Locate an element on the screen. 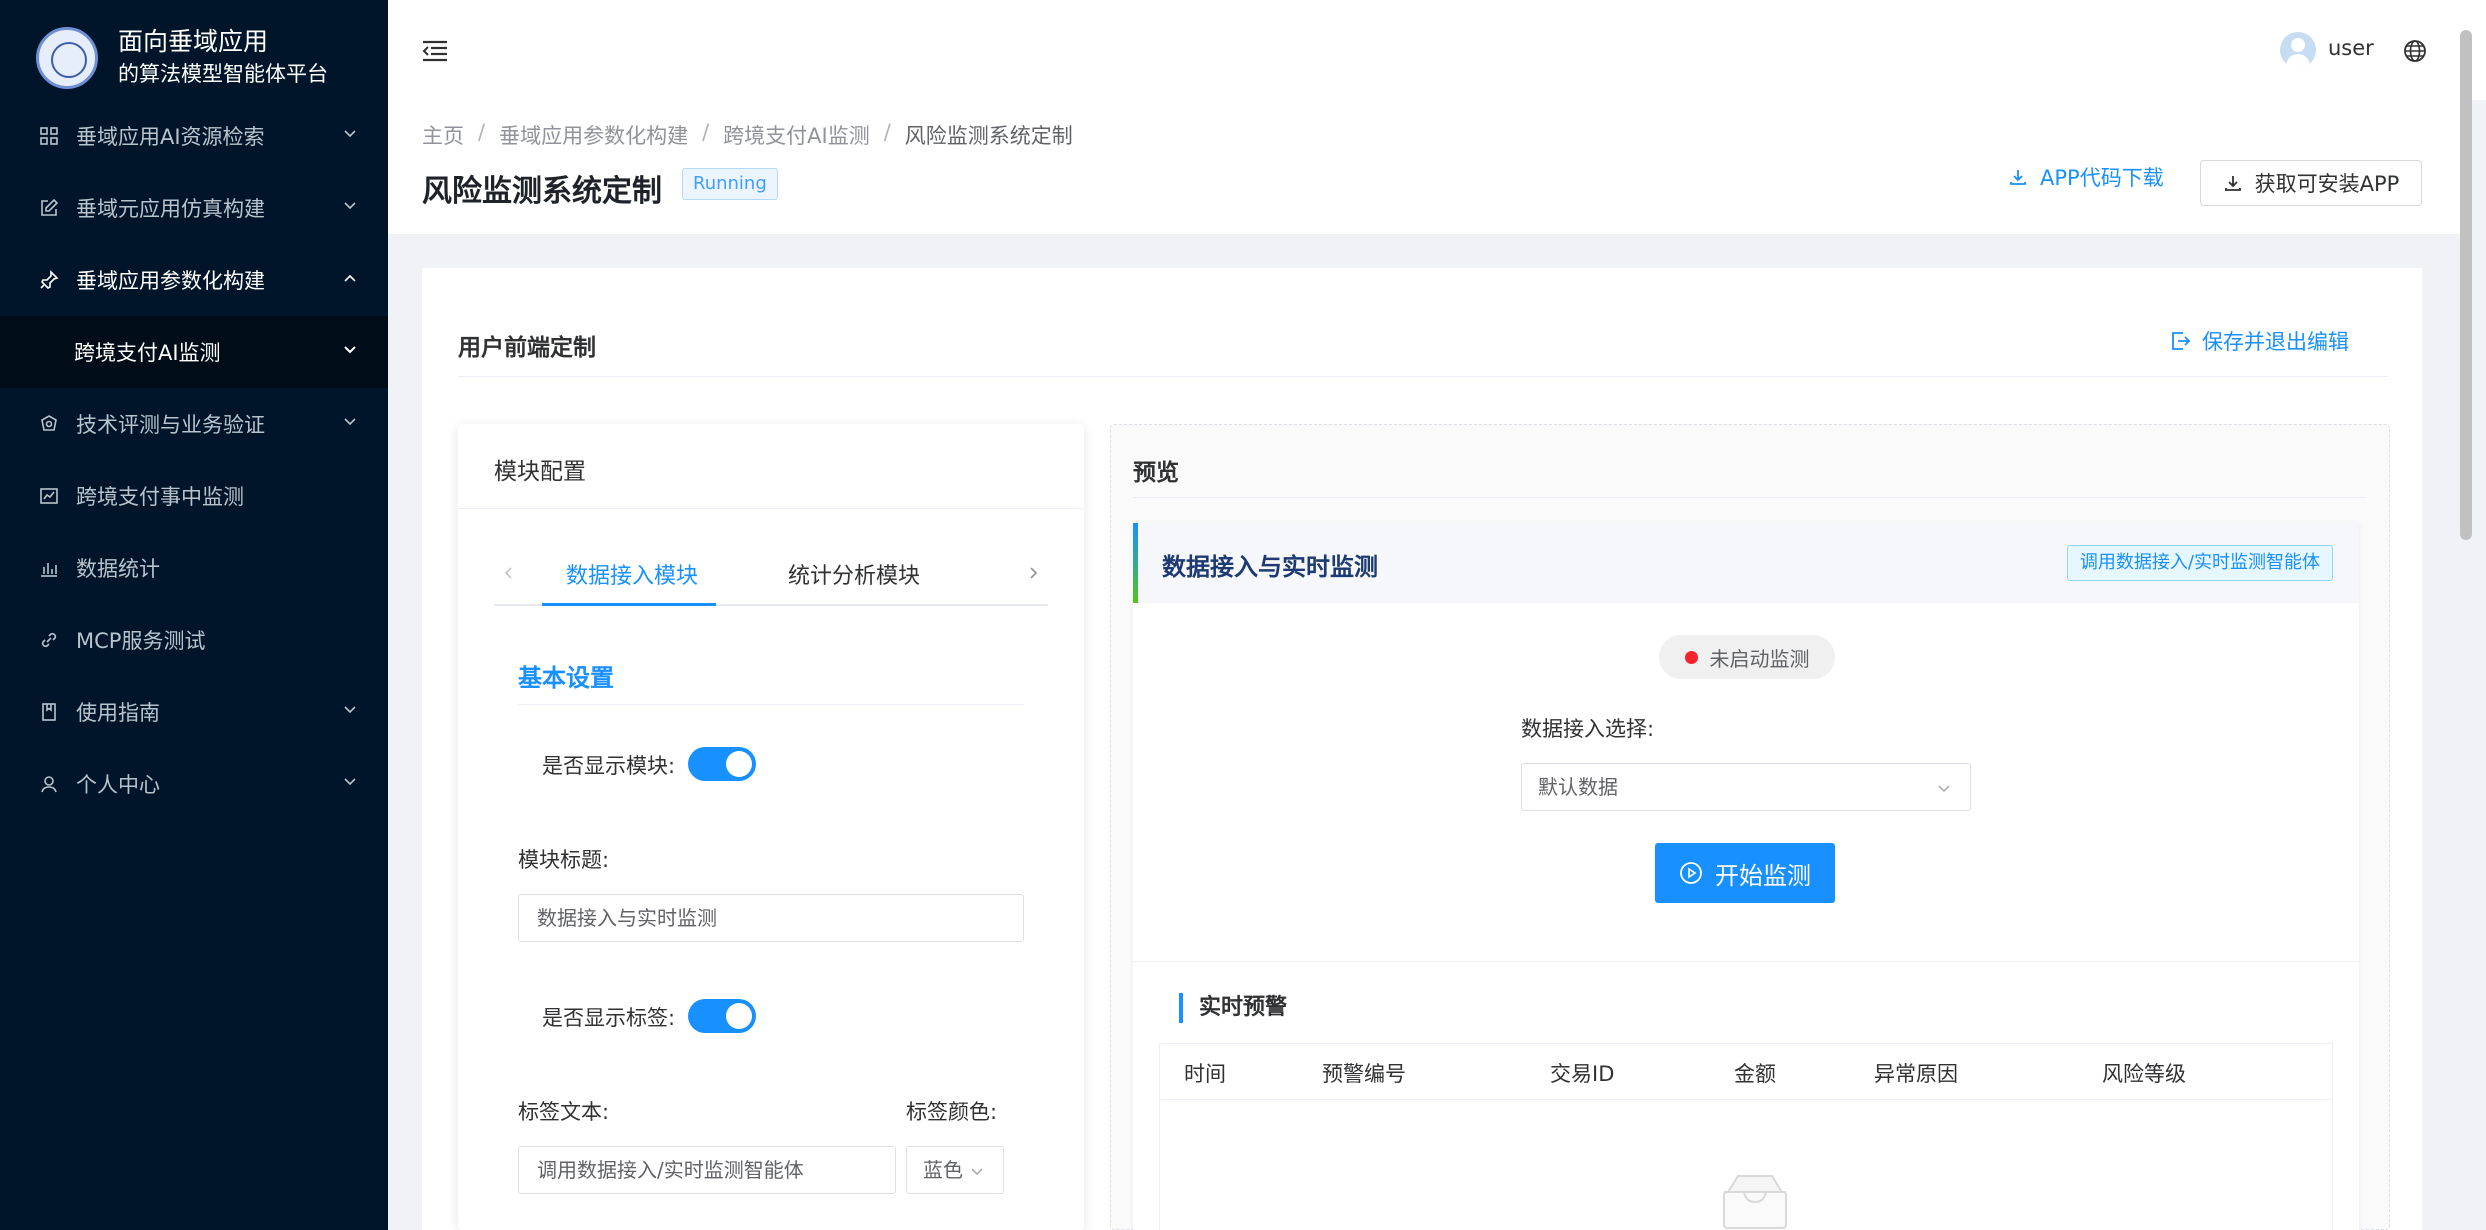  column-header: 风险等级 is located at coordinates (2144, 1074).